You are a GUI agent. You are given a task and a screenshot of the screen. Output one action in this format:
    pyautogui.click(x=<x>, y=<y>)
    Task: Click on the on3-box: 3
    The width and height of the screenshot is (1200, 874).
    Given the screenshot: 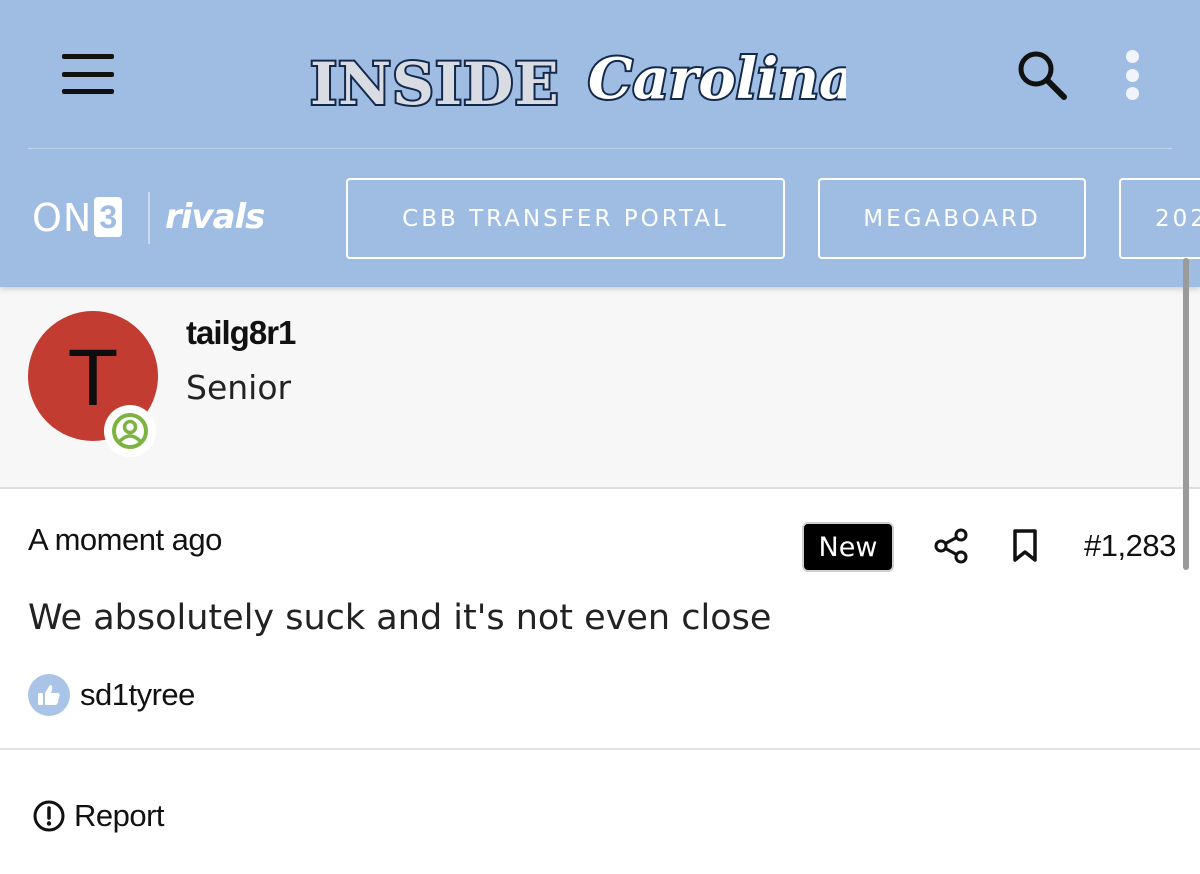 What is the action you would take?
    pyautogui.click(x=108, y=217)
    